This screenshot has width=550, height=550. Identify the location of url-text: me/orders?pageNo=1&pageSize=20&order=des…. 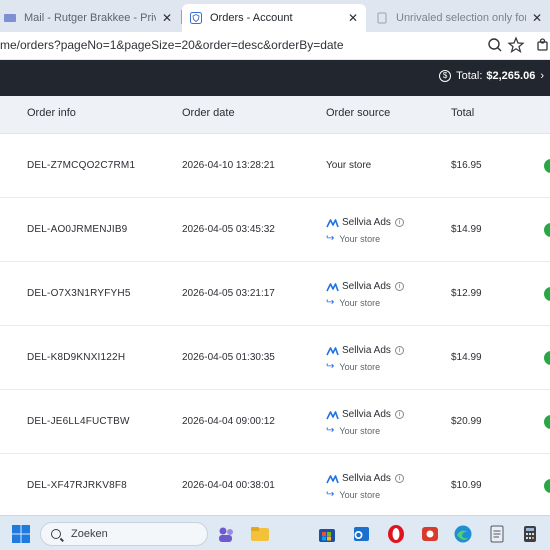
(172, 45).